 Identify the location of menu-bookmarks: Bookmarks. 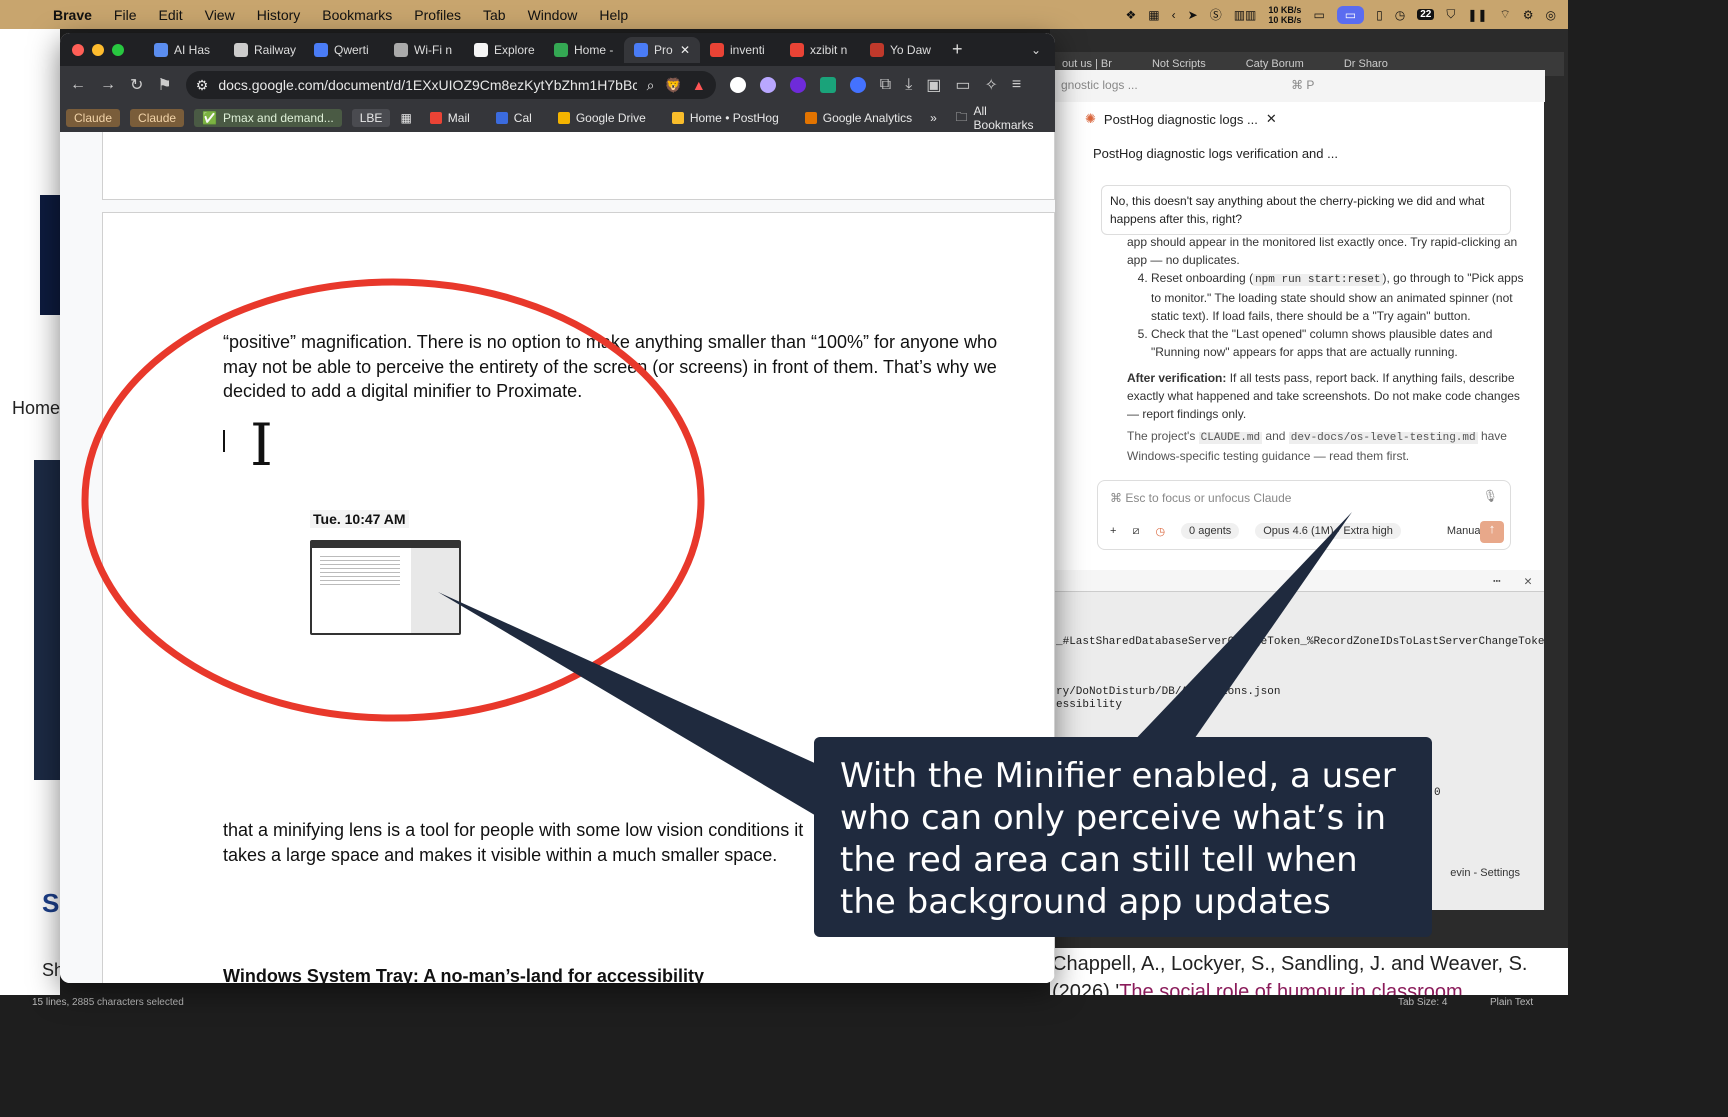
(357, 15).